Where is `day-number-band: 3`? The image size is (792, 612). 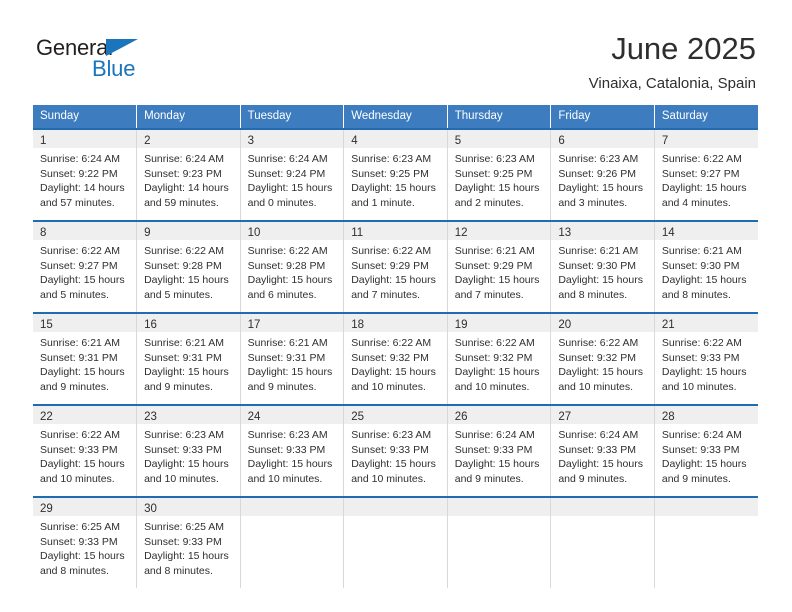
day-number-band: 3 is located at coordinates (292, 139).